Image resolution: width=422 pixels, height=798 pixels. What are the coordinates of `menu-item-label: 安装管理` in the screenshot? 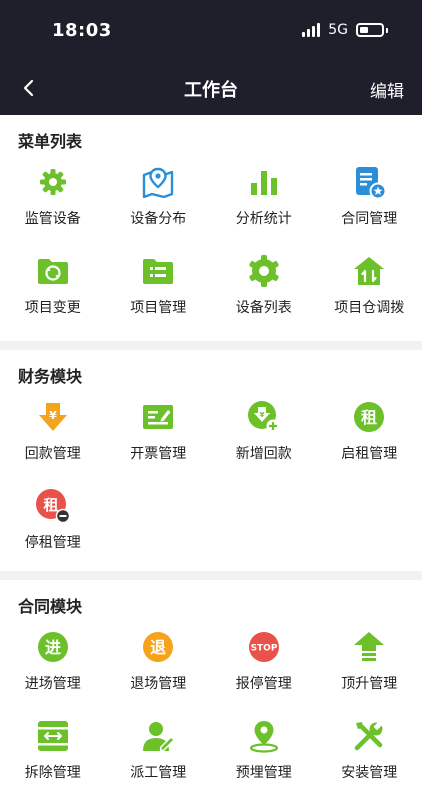 It's located at (369, 772).